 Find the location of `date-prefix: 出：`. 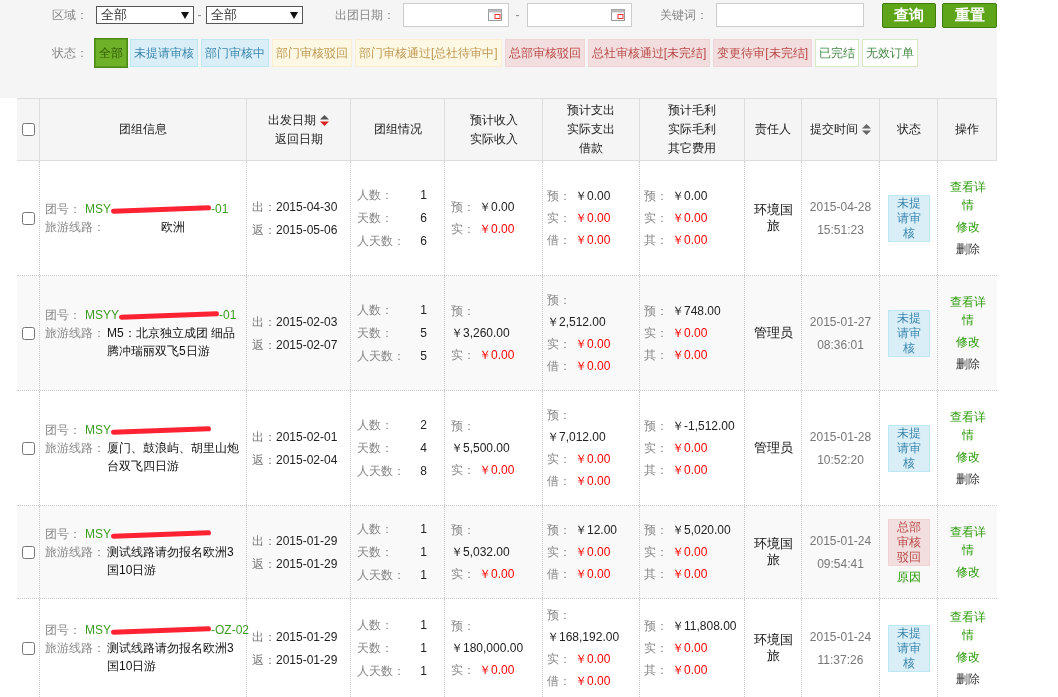

date-prefix: 出： is located at coordinates (264, 637).